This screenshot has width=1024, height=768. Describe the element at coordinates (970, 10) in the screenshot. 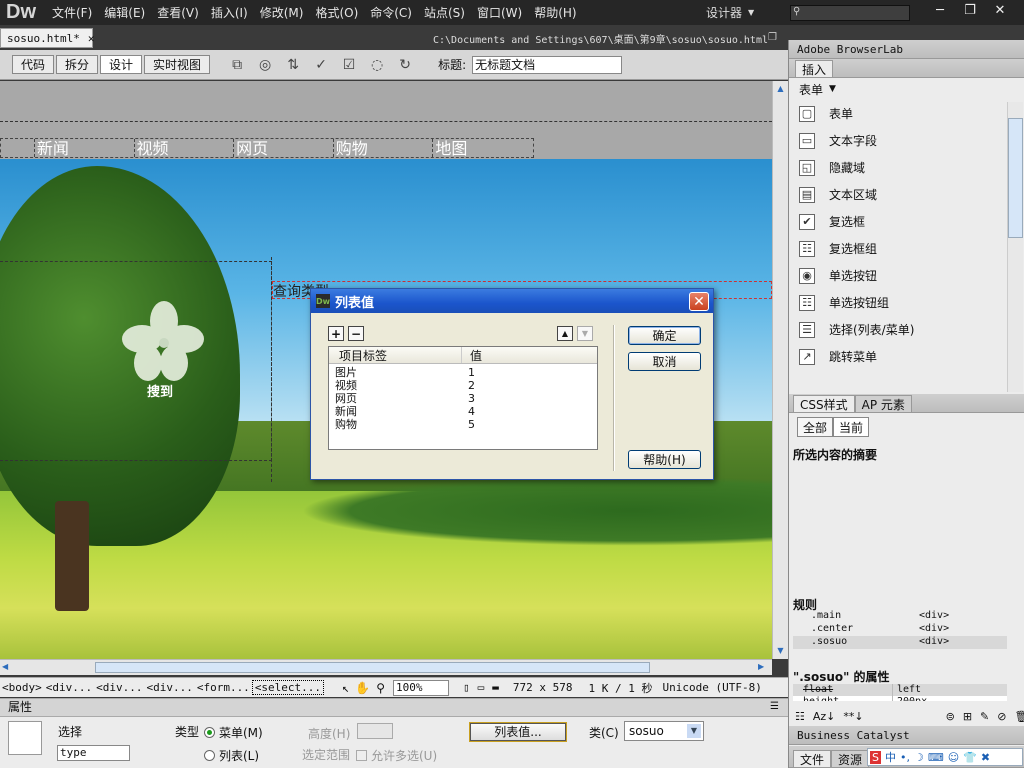

I see `restore-button: ❐` at that location.